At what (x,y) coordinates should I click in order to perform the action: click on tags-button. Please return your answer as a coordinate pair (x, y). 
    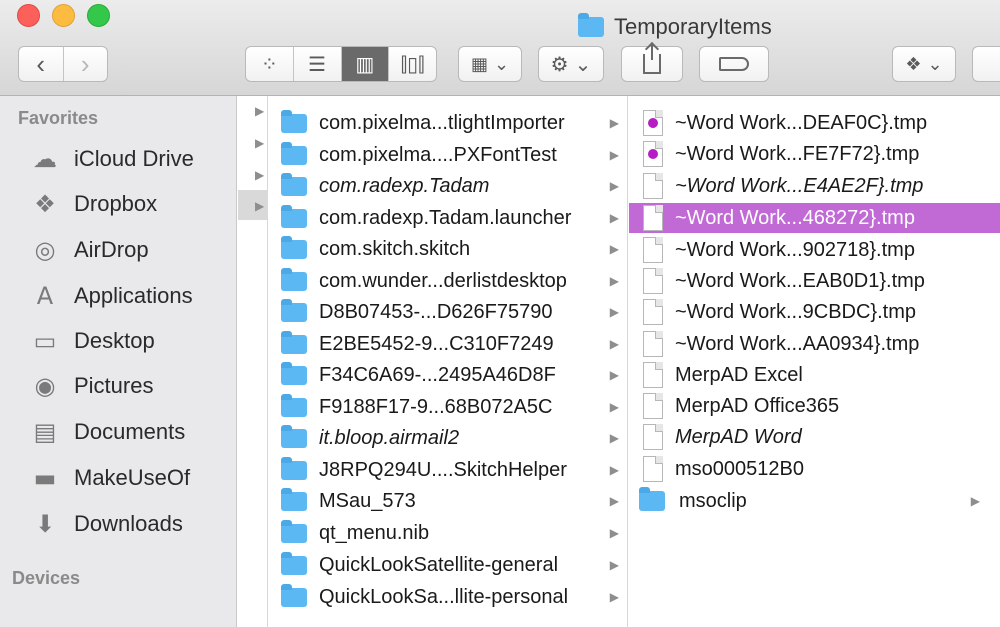
    Looking at the image, I should click on (734, 64).